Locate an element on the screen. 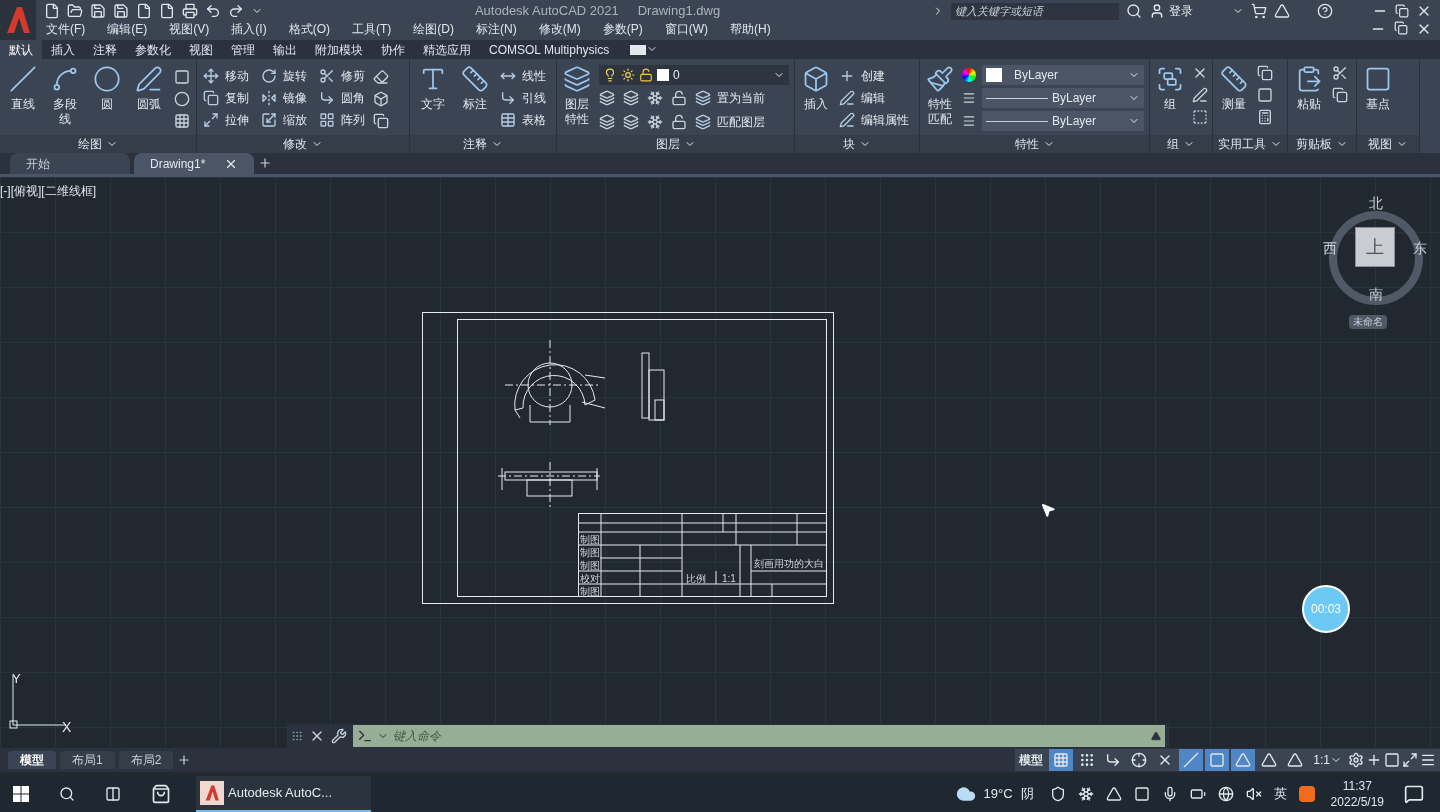 The image size is (1440, 812). layout-tab: 布局2 is located at coordinates (146, 760).